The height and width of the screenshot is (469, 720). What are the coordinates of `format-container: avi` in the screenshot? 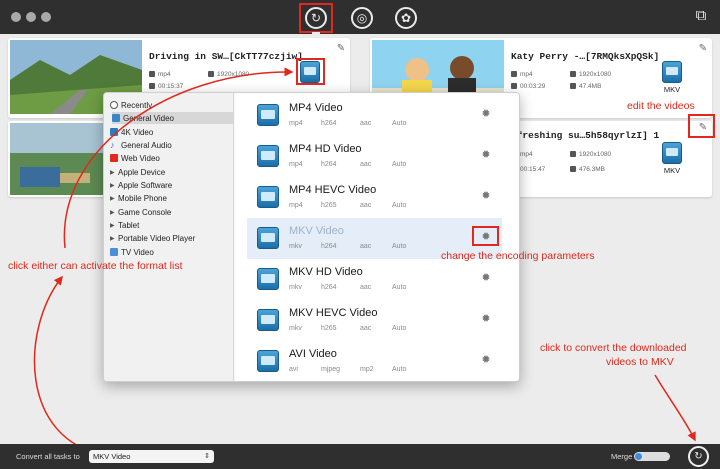 It's located at (293, 369).